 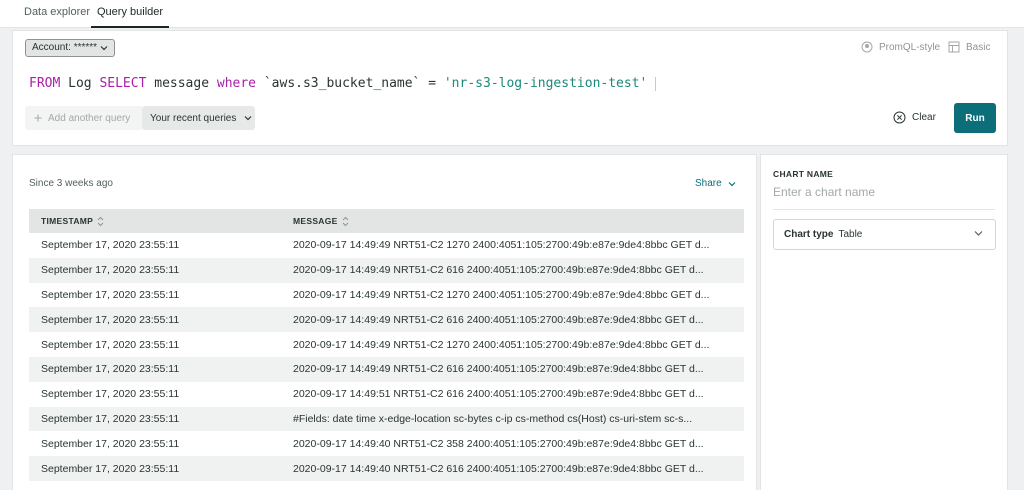 I want to click on clear-label: Clear, so click(x=924, y=117).